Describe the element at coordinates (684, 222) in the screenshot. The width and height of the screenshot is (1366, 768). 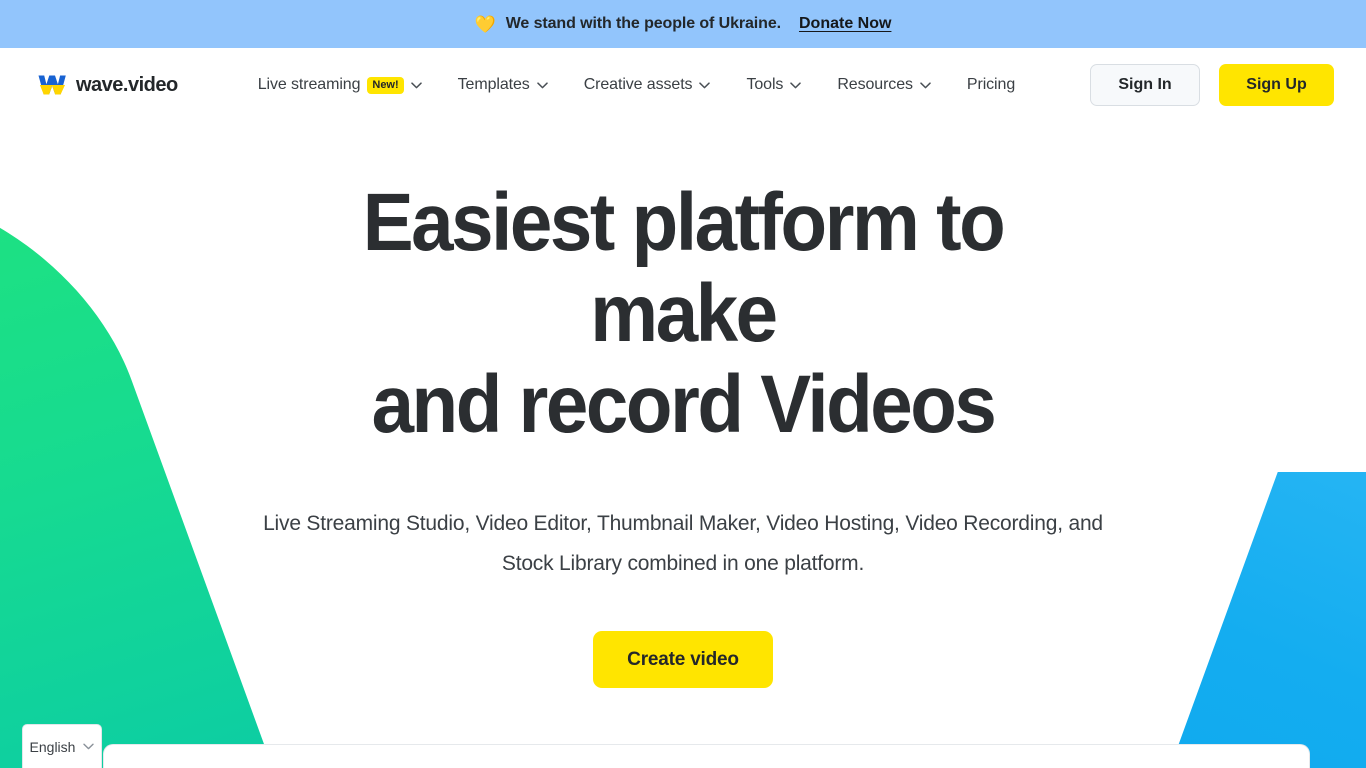
I see `hero-title-line-1: Easiest platform to` at that location.